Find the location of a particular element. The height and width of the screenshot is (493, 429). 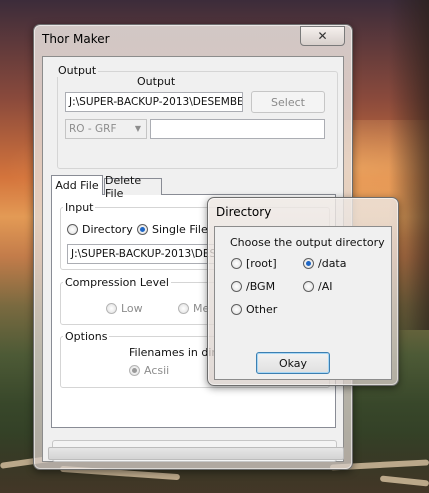

data-radio: /data is located at coordinates (324, 263).